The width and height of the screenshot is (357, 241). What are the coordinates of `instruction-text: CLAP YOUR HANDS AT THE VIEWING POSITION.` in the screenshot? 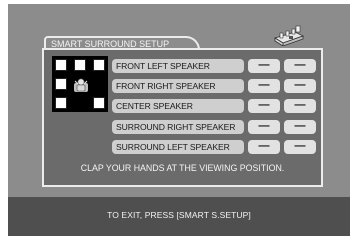 It's located at (182, 168).